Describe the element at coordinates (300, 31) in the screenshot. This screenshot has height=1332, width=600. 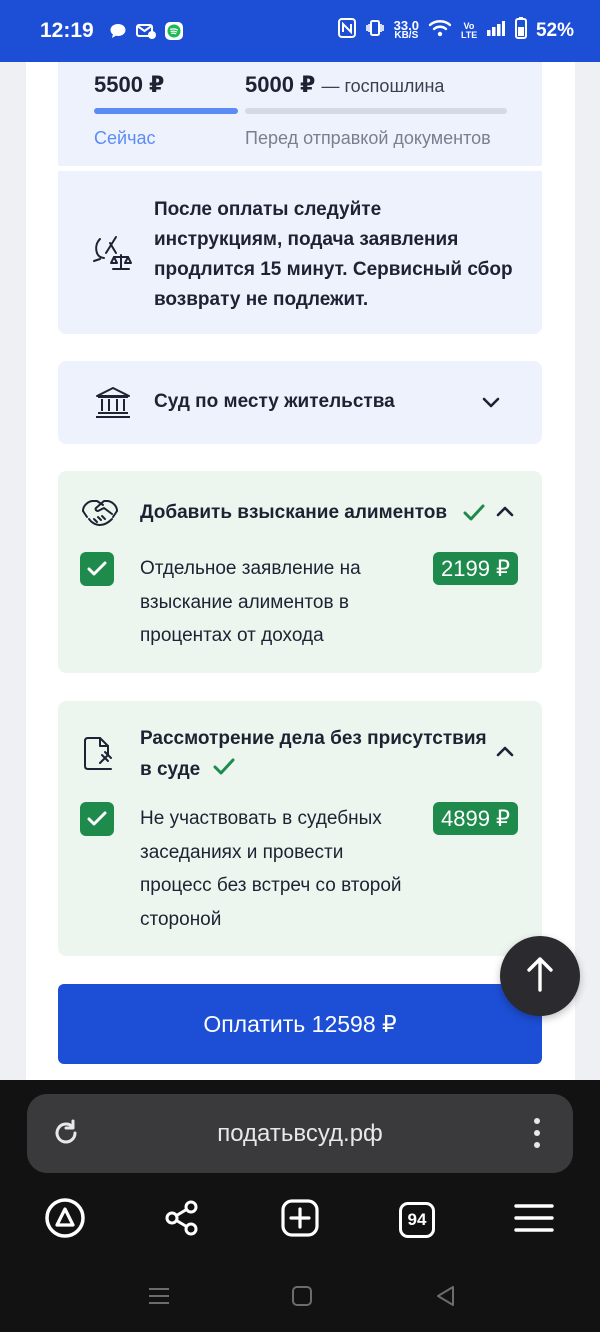
I see `status-bar: 12:19 33.0 KB/S Vo LTE 52%` at that location.